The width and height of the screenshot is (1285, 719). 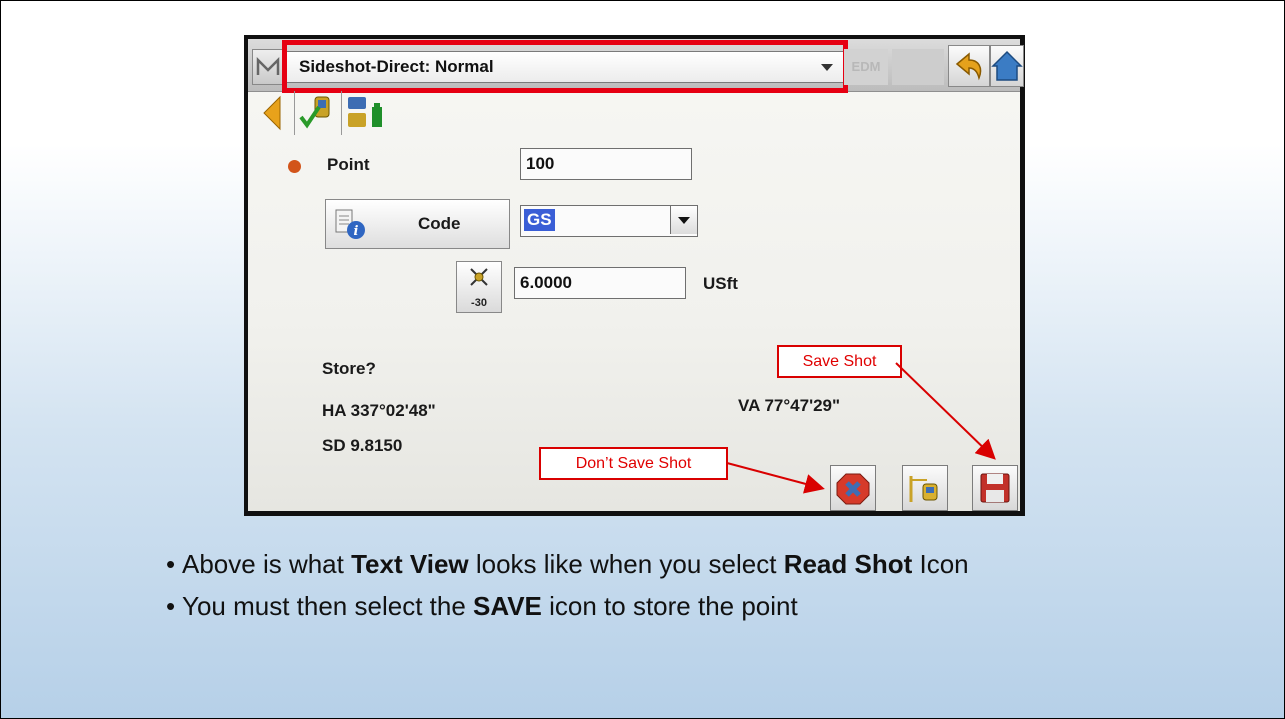 What do you see at coordinates (479, 279) in the screenshot?
I see `target-height-icon` at bounding box center [479, 279].